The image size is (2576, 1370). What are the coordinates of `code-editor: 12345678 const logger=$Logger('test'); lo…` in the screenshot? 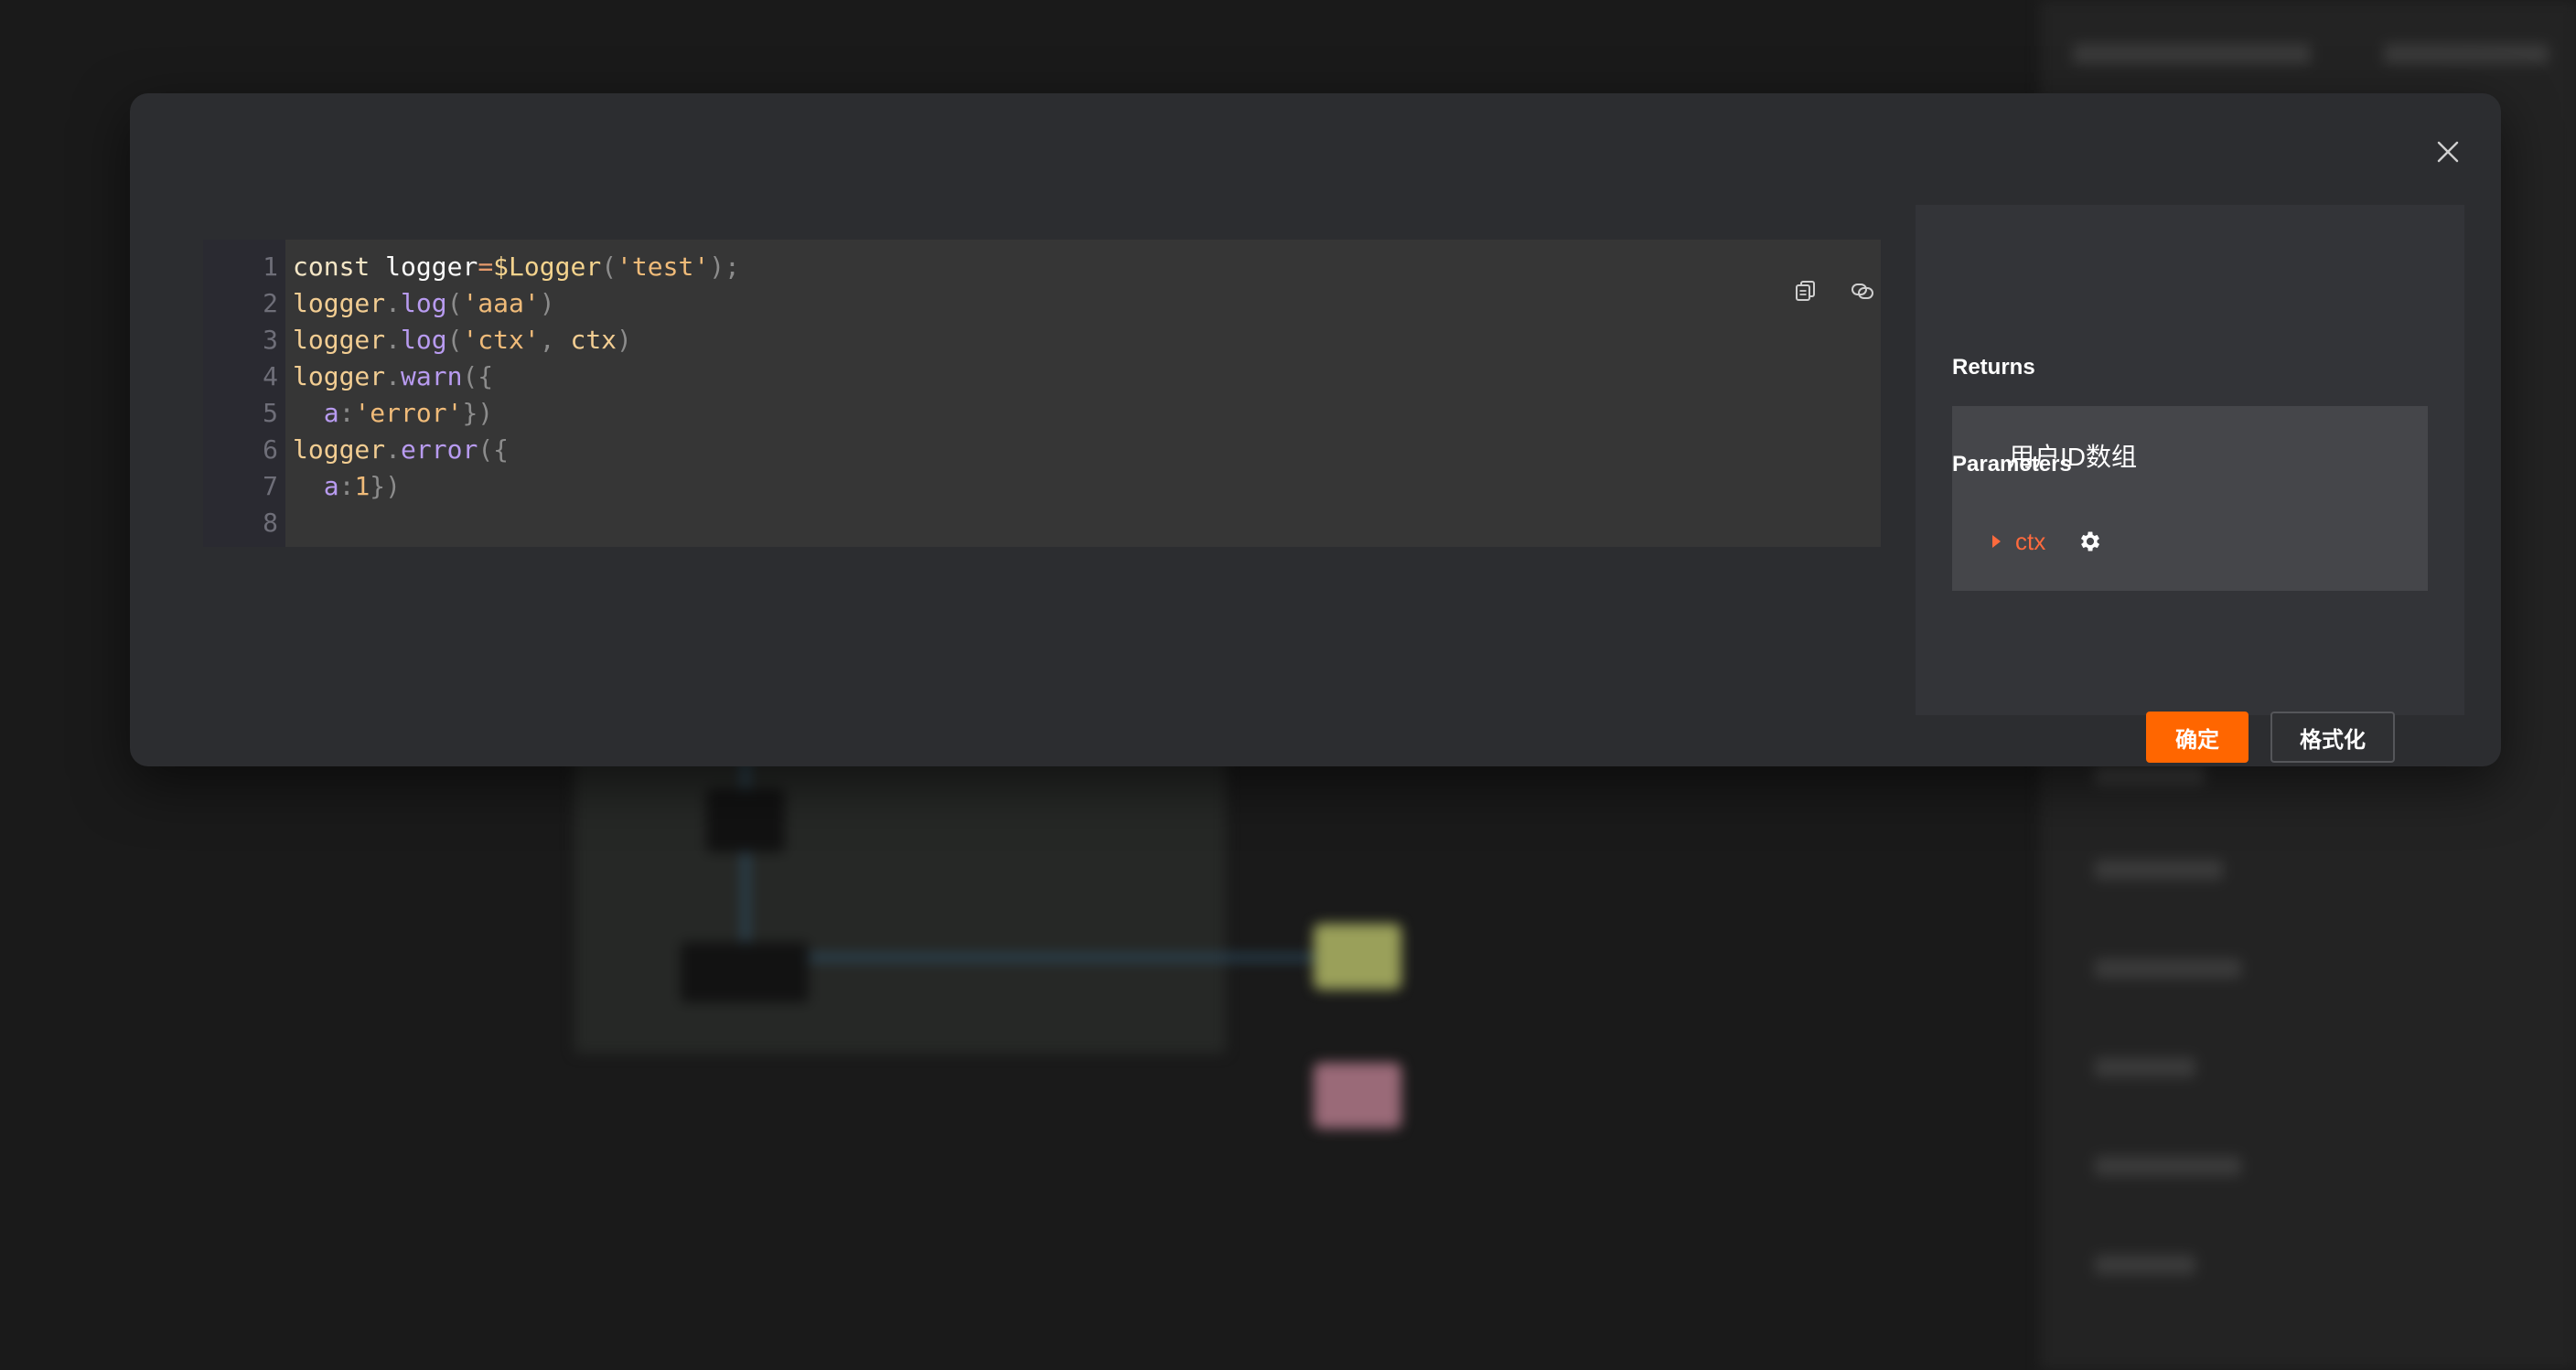 It's located at (1042, 393).